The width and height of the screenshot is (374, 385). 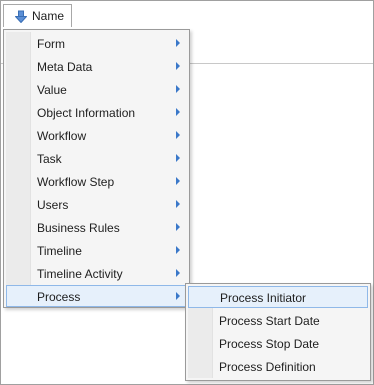 What do you see at coordinates (96, 158) in the screenshot?
I see `menu-item-task: Task` at bounding box center [96, 158].